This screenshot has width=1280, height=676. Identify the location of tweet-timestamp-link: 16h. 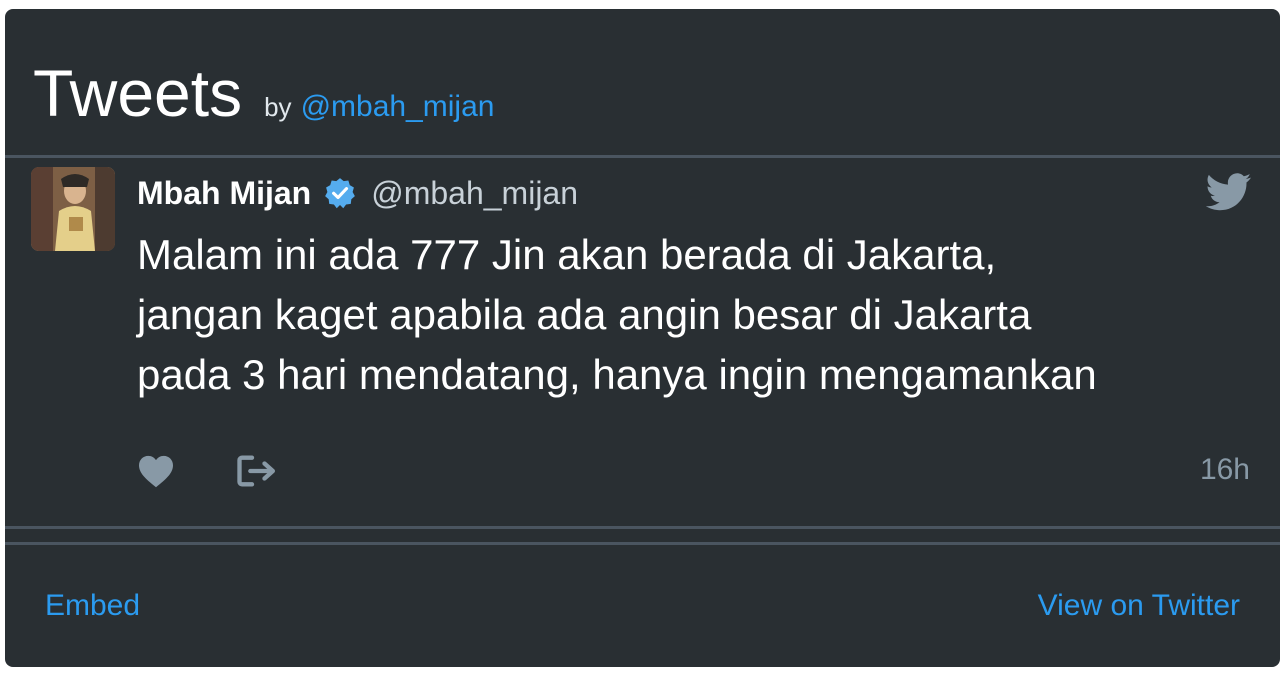
(1225, 470).